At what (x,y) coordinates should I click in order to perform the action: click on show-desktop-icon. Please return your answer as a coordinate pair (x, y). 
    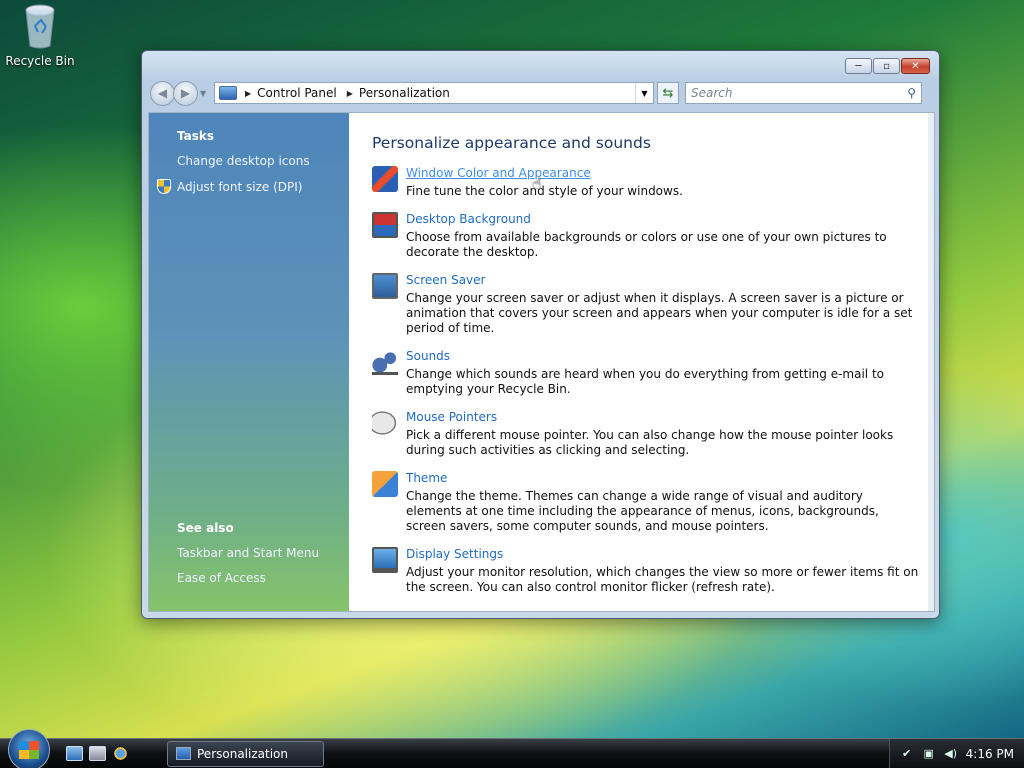
    Looking at the image, I should click on (74, 753).